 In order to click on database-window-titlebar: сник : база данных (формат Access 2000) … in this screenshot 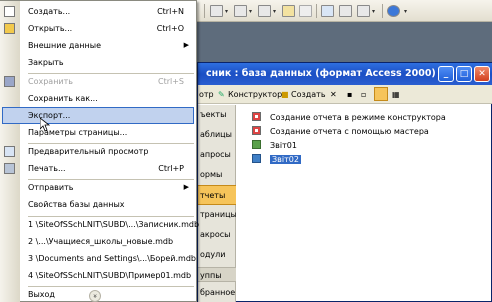, I will do `click(345, 74)`.